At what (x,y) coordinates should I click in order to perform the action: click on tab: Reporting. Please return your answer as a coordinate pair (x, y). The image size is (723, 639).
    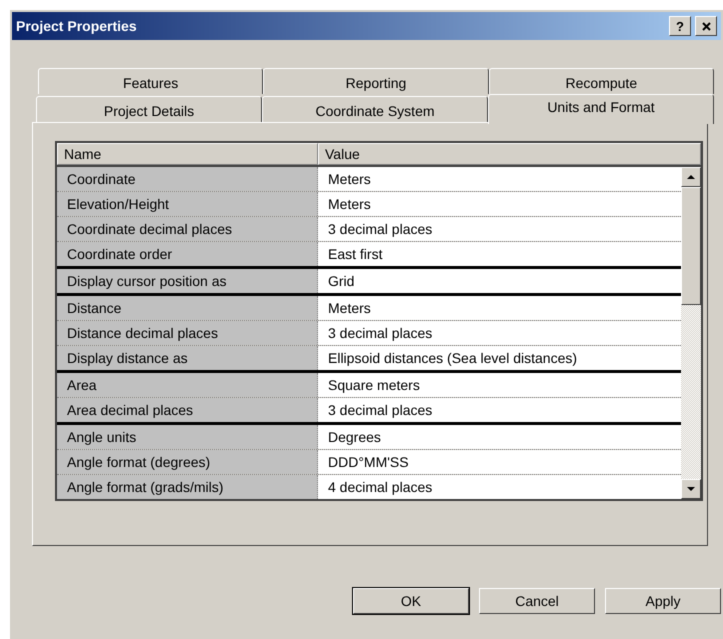
    Looking at the image, I should click on (376, 81).